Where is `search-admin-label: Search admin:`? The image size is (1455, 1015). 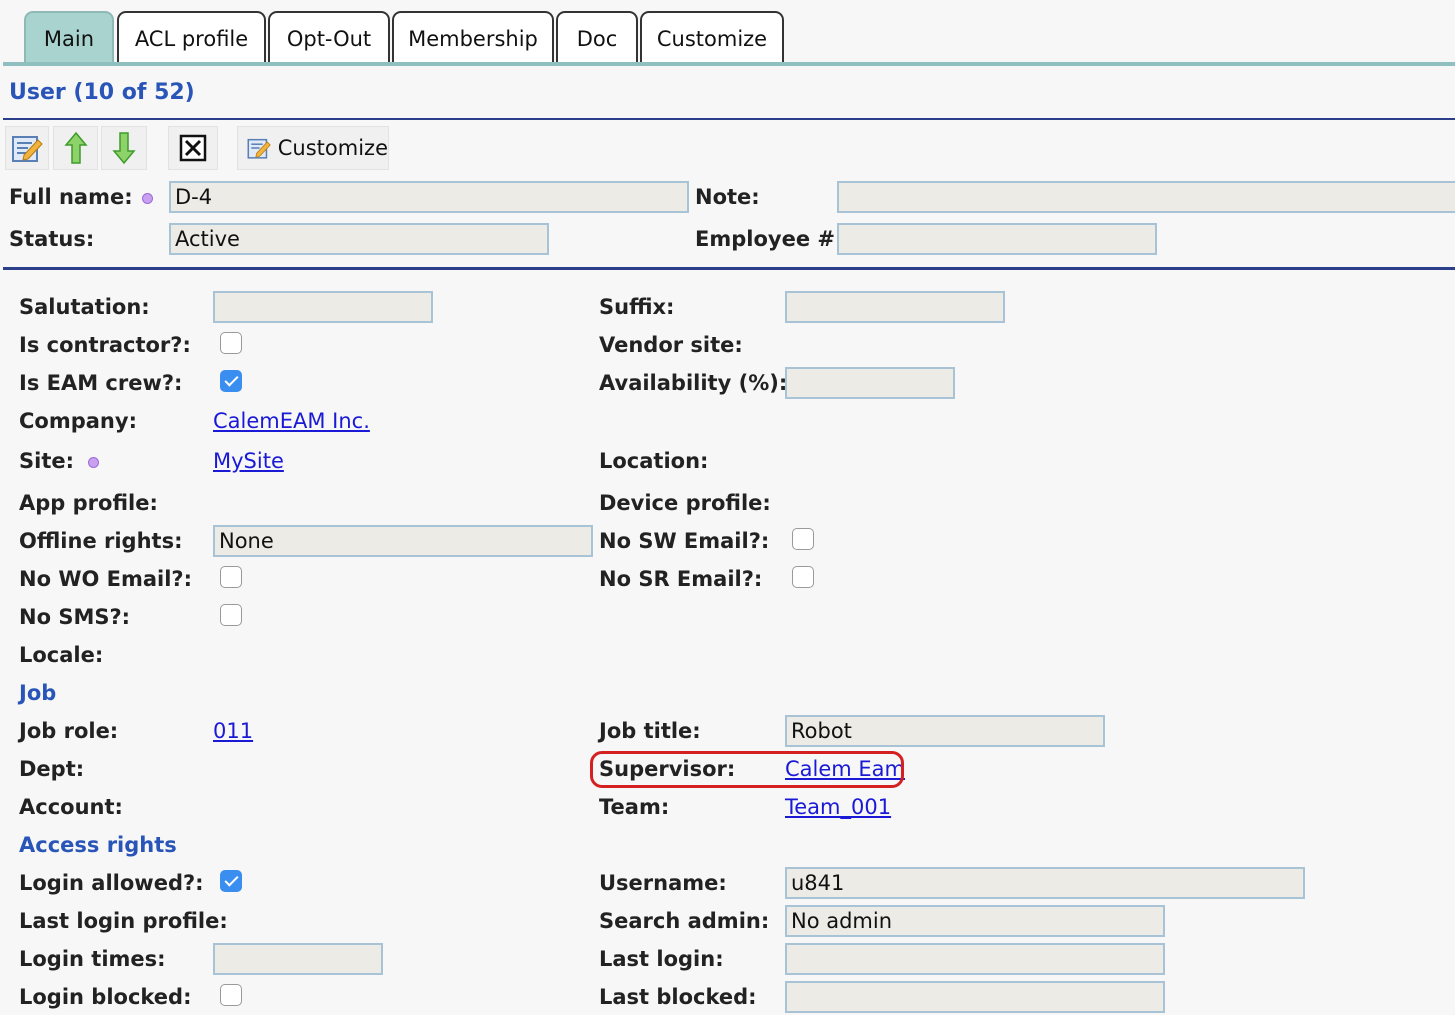
search-admin-label: Search admin: is located at coordinates (684, 921).